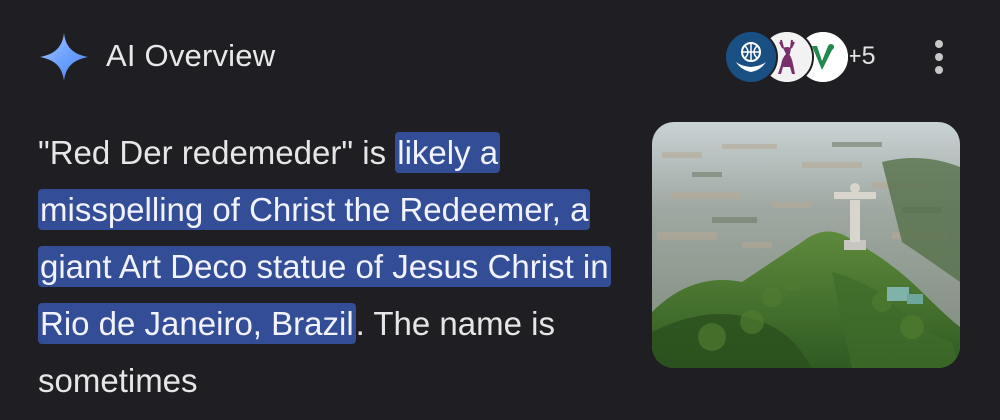  What do you see at coordinates (861, 56) in the screenshot?
I see `more-sources-count: +5` at bounding box center [861, 56].